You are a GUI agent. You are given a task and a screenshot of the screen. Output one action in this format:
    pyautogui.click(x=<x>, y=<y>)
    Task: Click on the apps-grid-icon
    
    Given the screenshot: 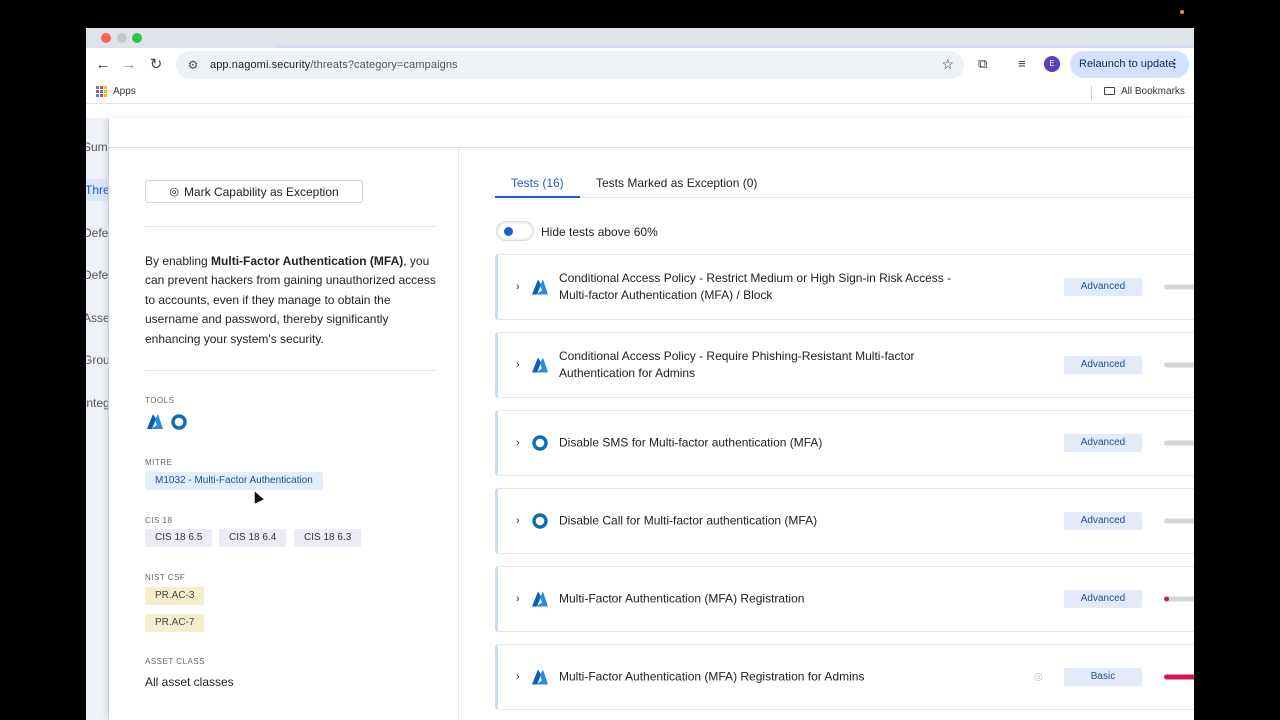 What is the action you would take?
    pyautogui.click(x=101, y=91)
    